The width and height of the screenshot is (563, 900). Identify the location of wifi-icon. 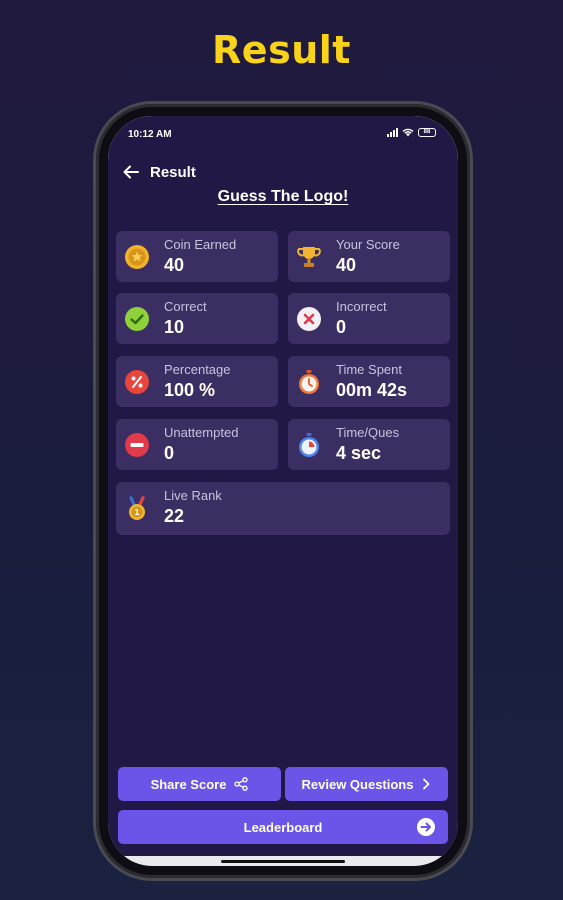
(408, 132).